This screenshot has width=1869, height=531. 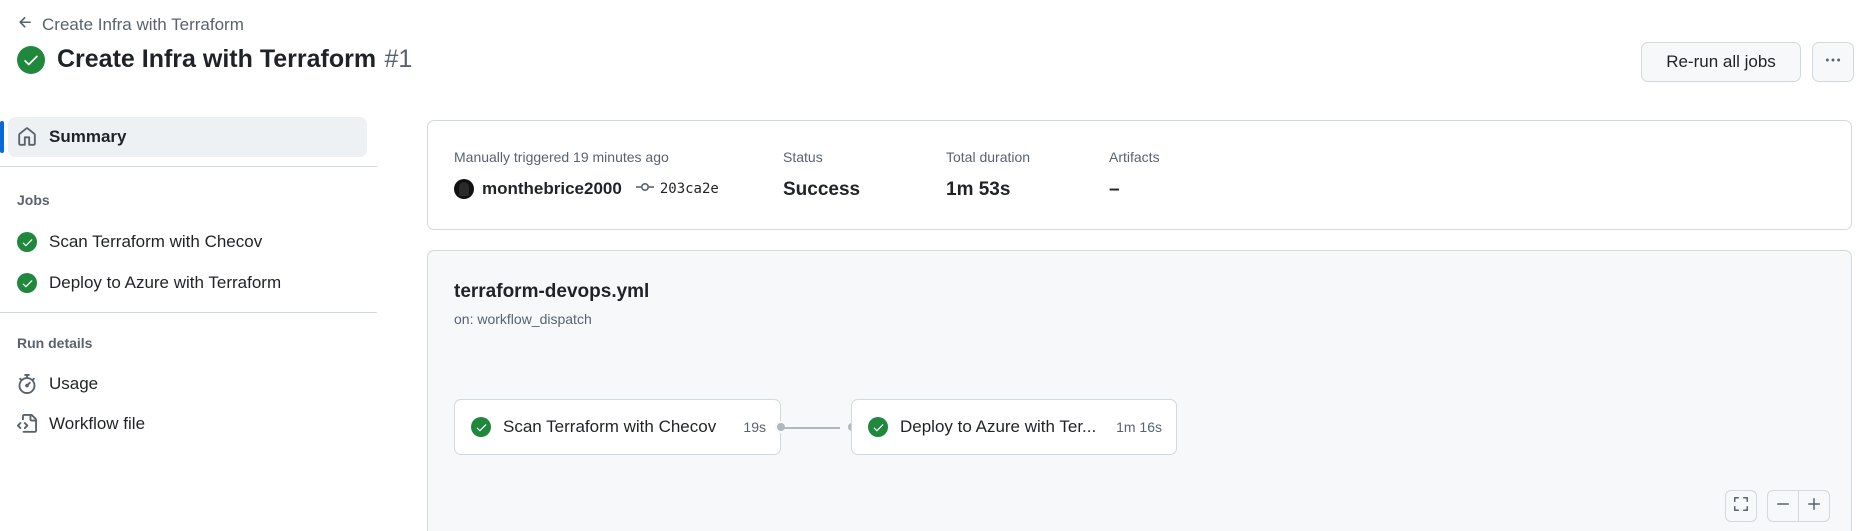 What do you see at coordinates (27, 424) in the screenshot?
I see `file-code-icon` at bounding box center [27, 424].